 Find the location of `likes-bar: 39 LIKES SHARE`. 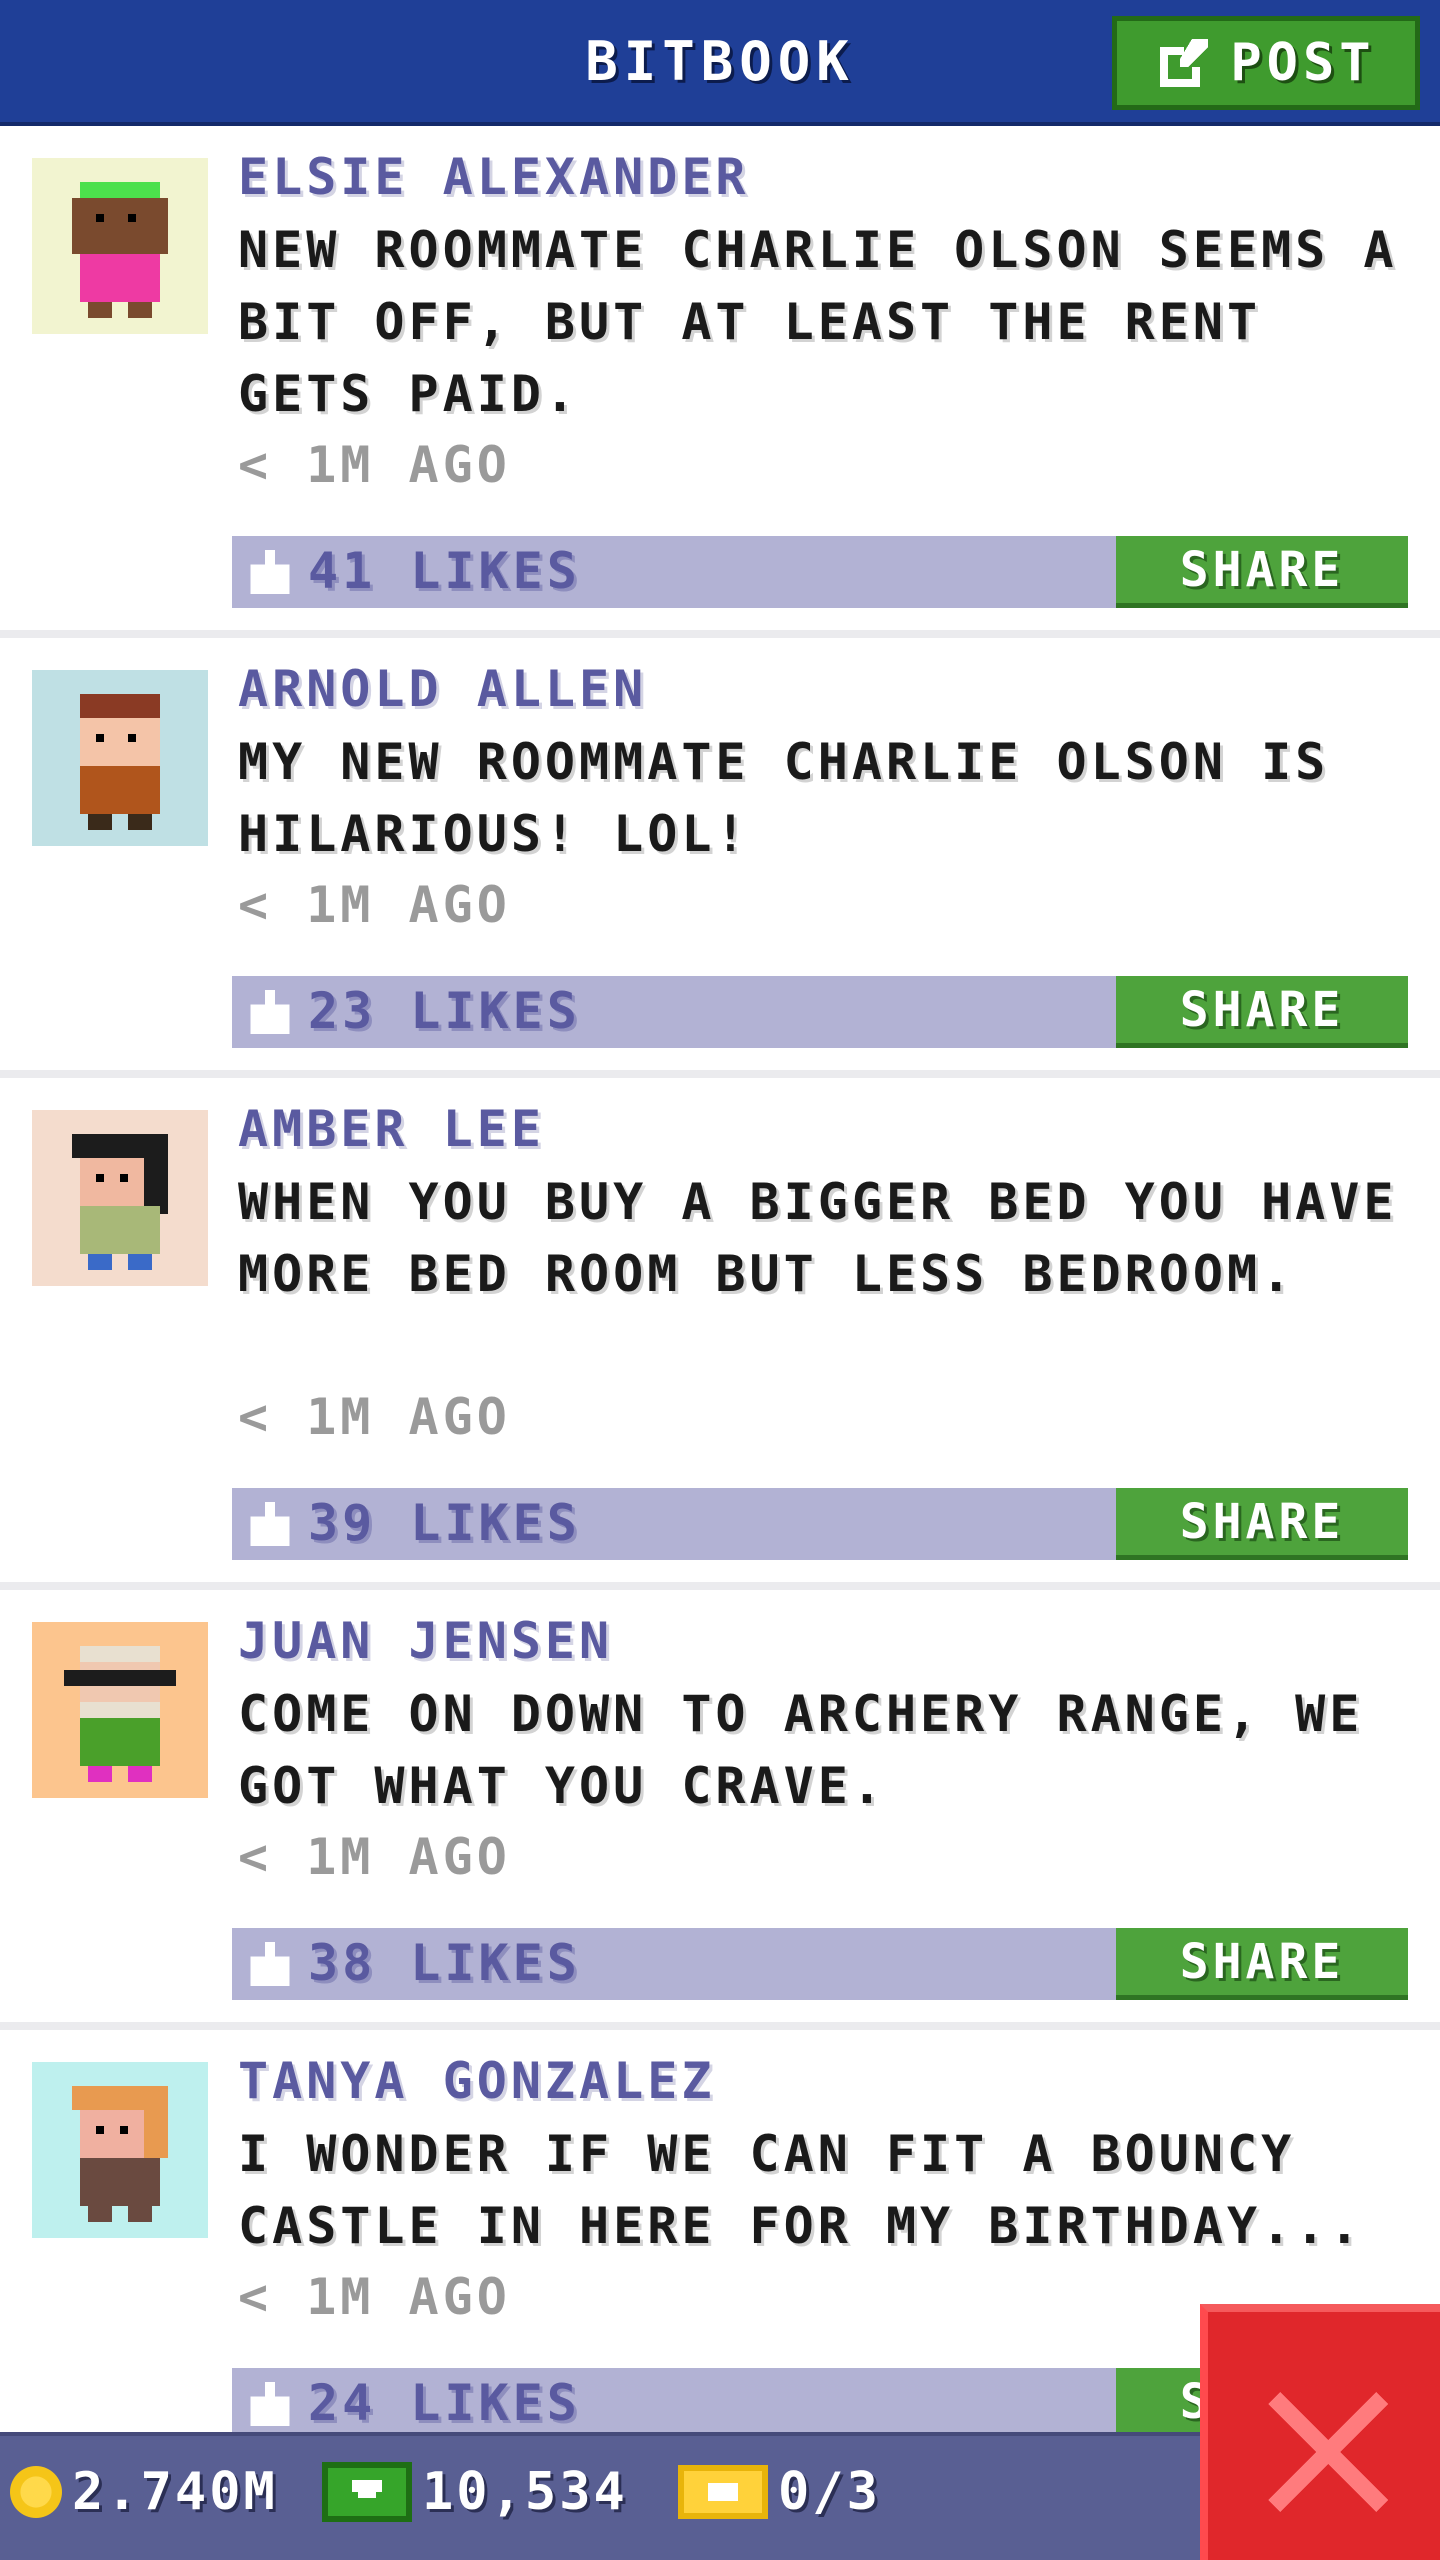

likes-bar: 39 LIKES SHARE is located at coordinates (820, 1524).